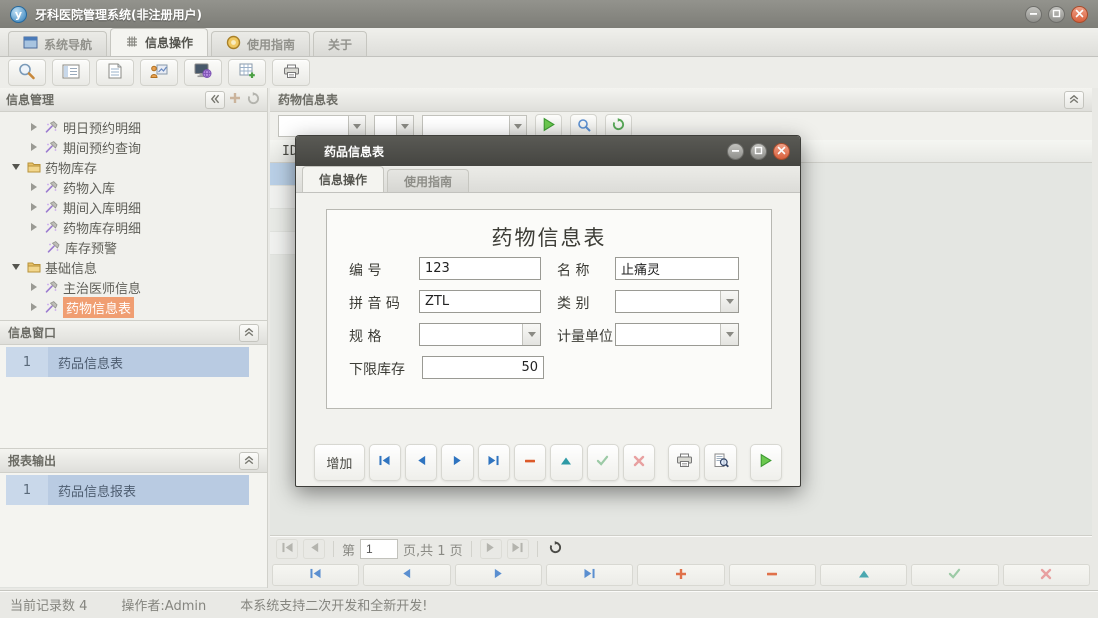 This screenshot has width=1098, height=618. I want to click on tree-folder-drug-inventory: 药物库存, so click(133, 167).